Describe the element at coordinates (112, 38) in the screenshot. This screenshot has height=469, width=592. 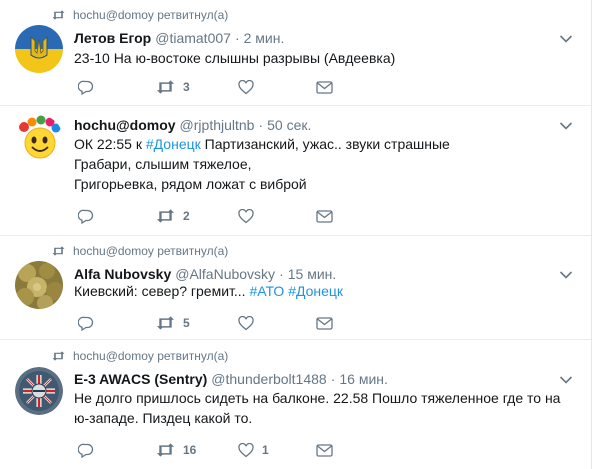
I see `author-name: Летов Егор` at that location.